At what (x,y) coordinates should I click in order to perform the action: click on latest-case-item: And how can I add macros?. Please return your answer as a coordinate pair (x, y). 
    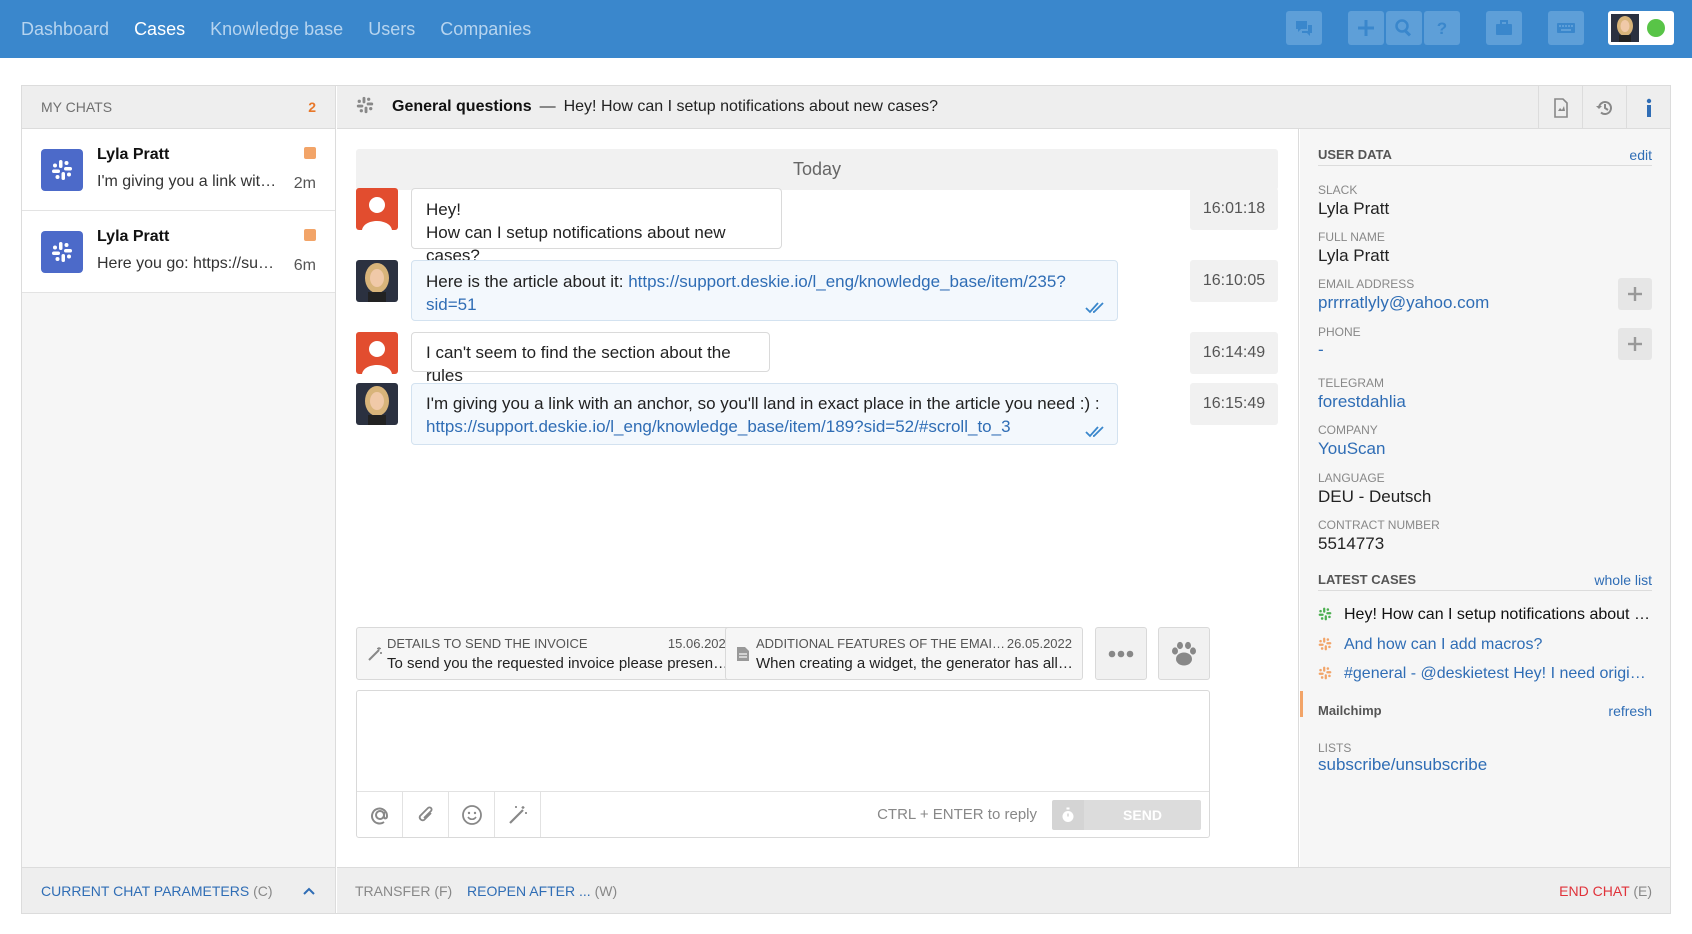
    Looking at the image, I should click on (1485, 646).